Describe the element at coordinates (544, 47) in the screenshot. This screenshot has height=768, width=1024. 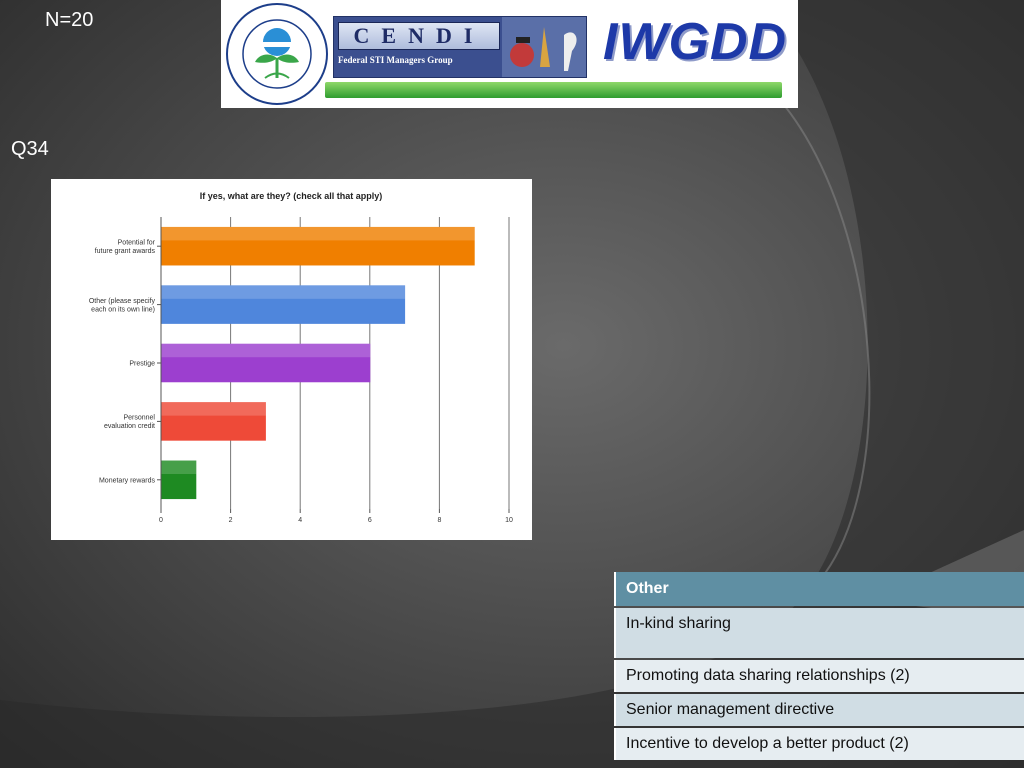
I see `cendi-collage-image` at that location.